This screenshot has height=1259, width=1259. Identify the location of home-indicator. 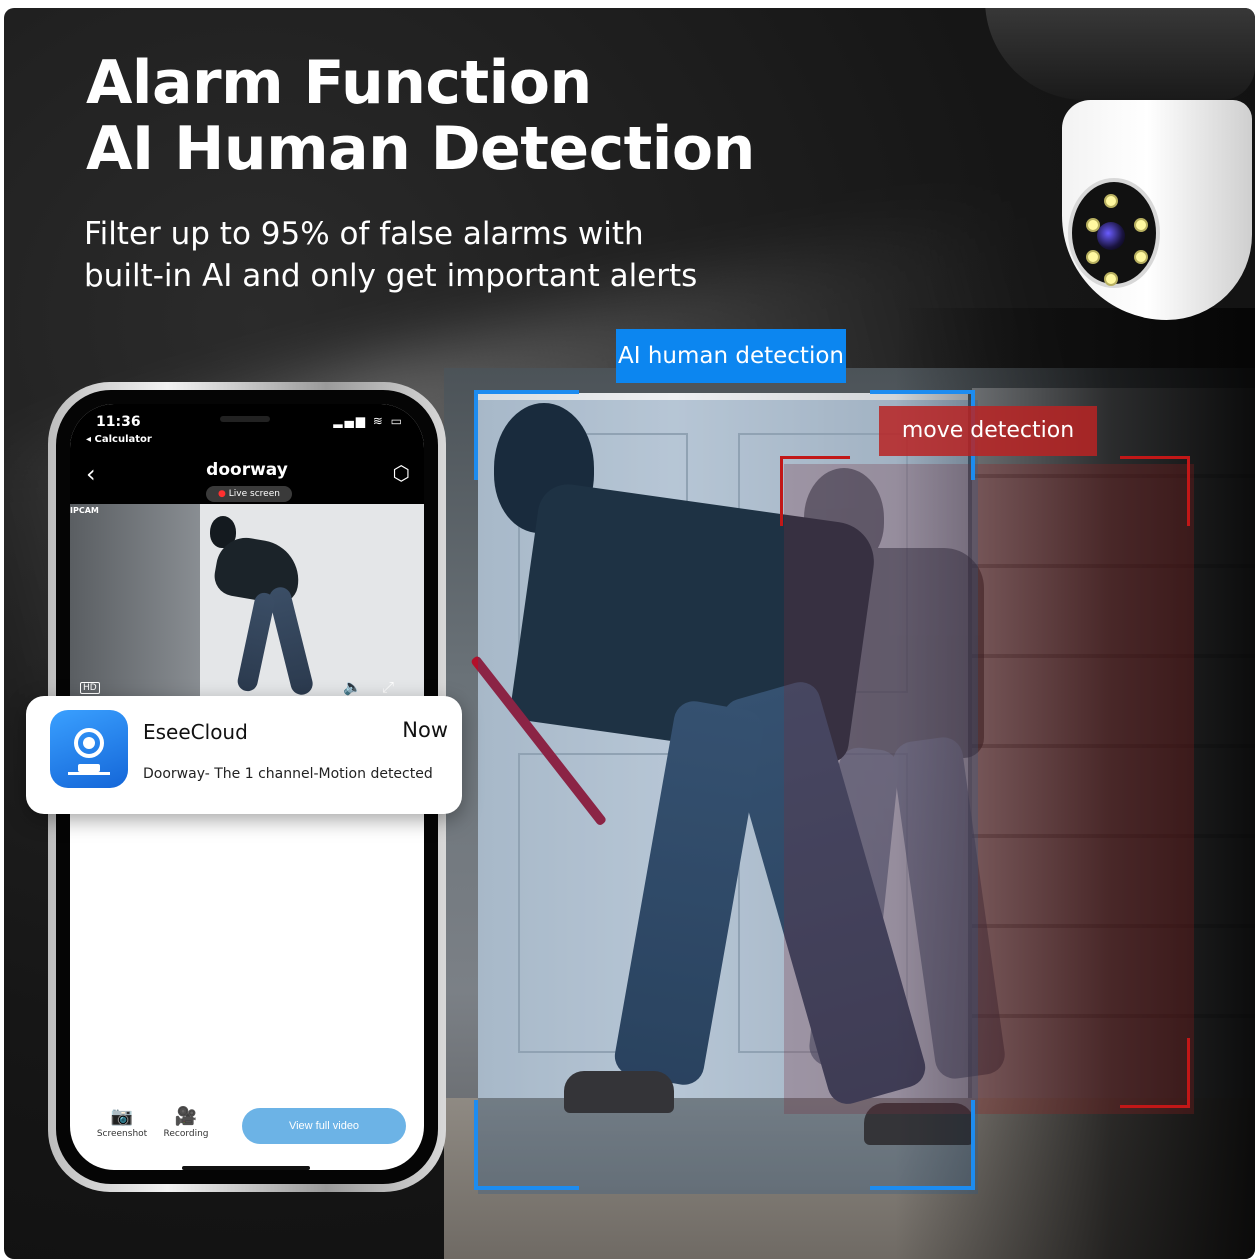
(246, 1168).